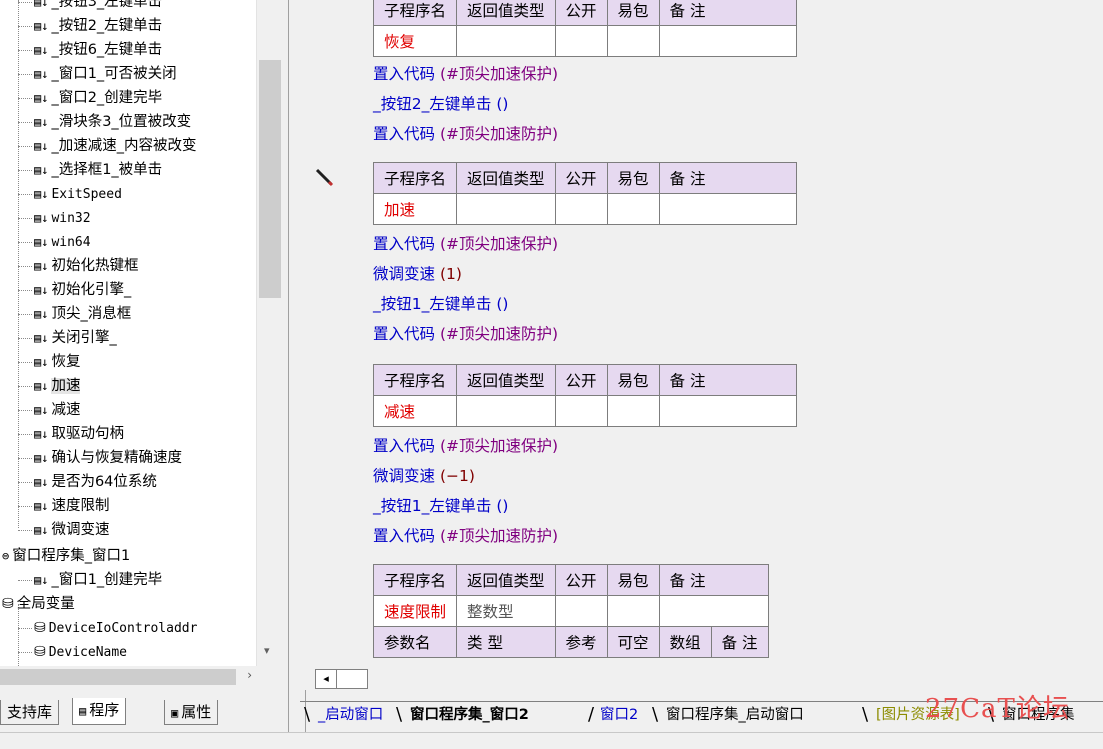  Describe the element at coordinates (506, 380) in the screenshot. I see `header-cell: 返回值类型` at that location.